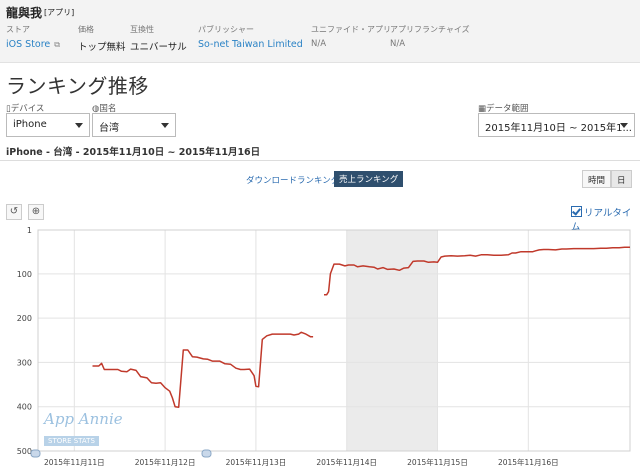  What do you see at coordinates (74, 462) in the screenshot?
I see `x-tick-label: 2015年11月11日` at bounding box center [74, 462].